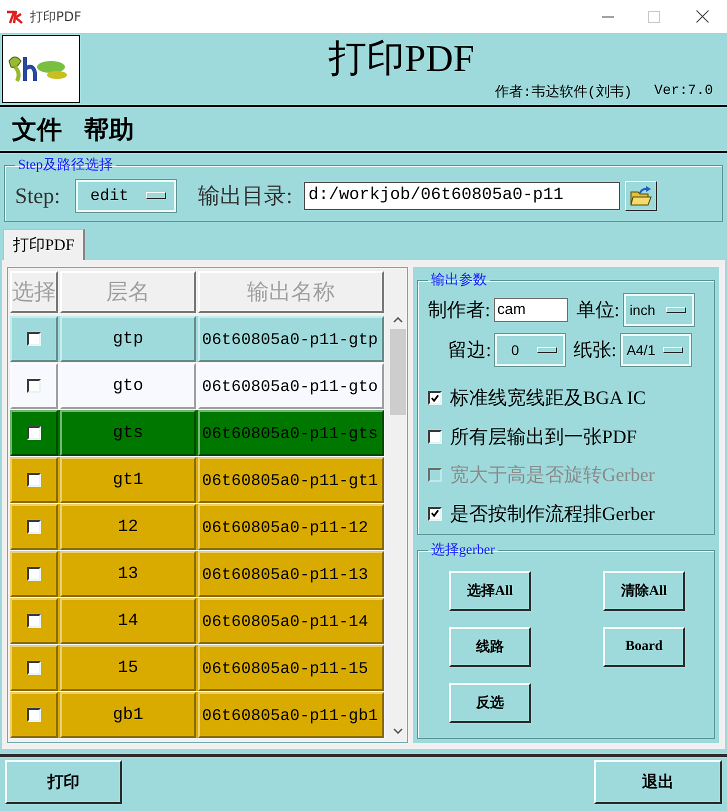  I want to click on scroll-down-icon, so click(398, 731).